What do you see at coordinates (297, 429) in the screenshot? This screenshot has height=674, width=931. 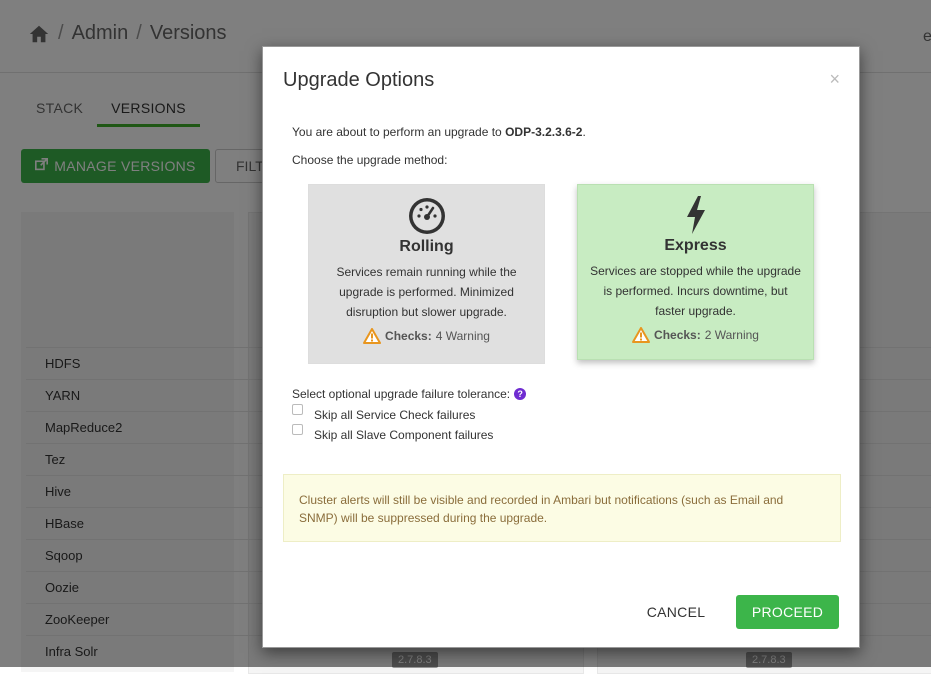 I see `skip-slave-component-checkbox` at bounding box center [297, 429].